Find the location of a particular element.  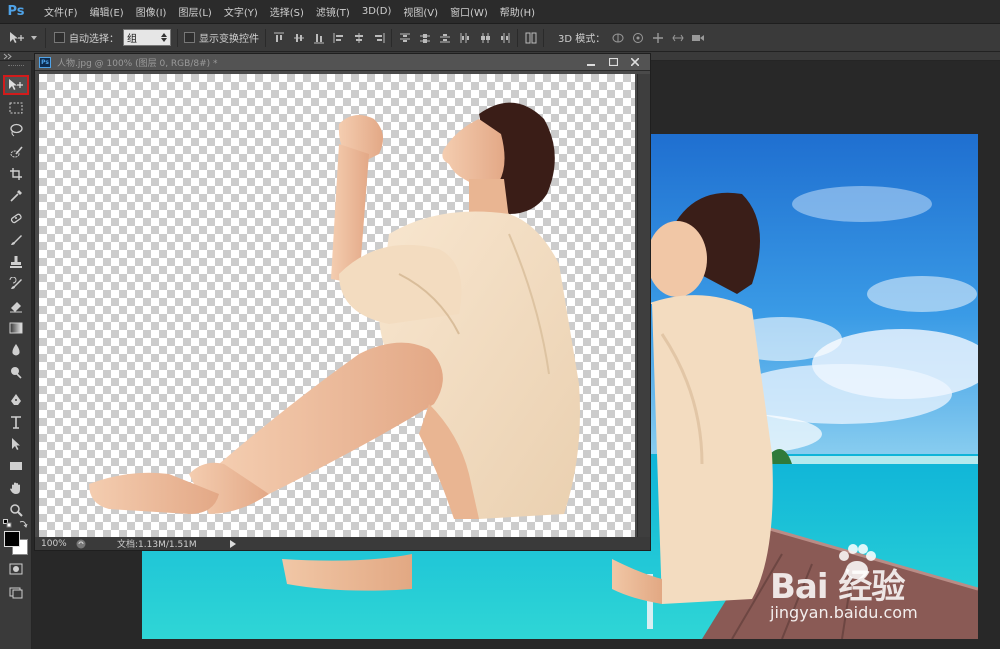

quick-mask-button is located at coordinates (16, 569).